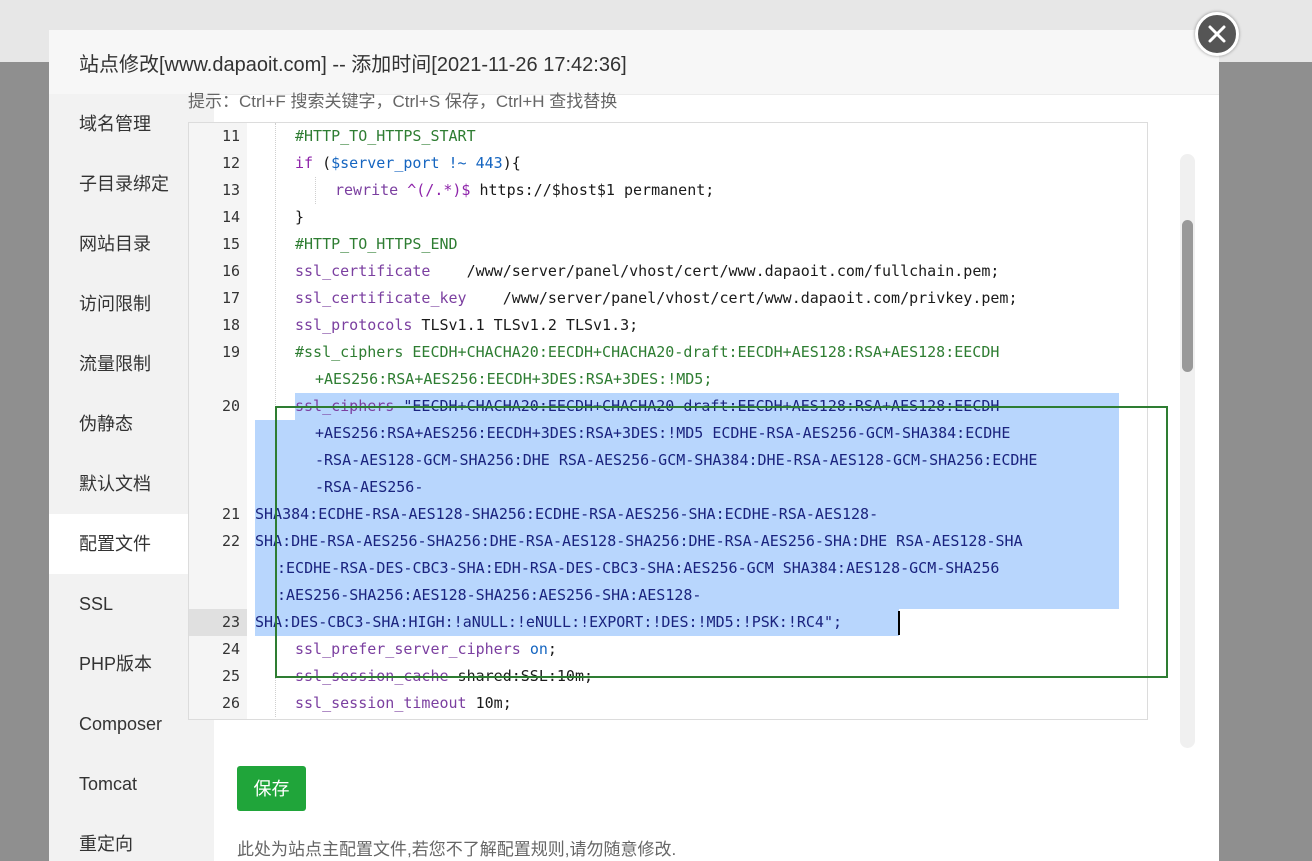 This screenshot has width=1312, height=861. I want to click on sidebar-item: Tomcat, so click(131, 784).